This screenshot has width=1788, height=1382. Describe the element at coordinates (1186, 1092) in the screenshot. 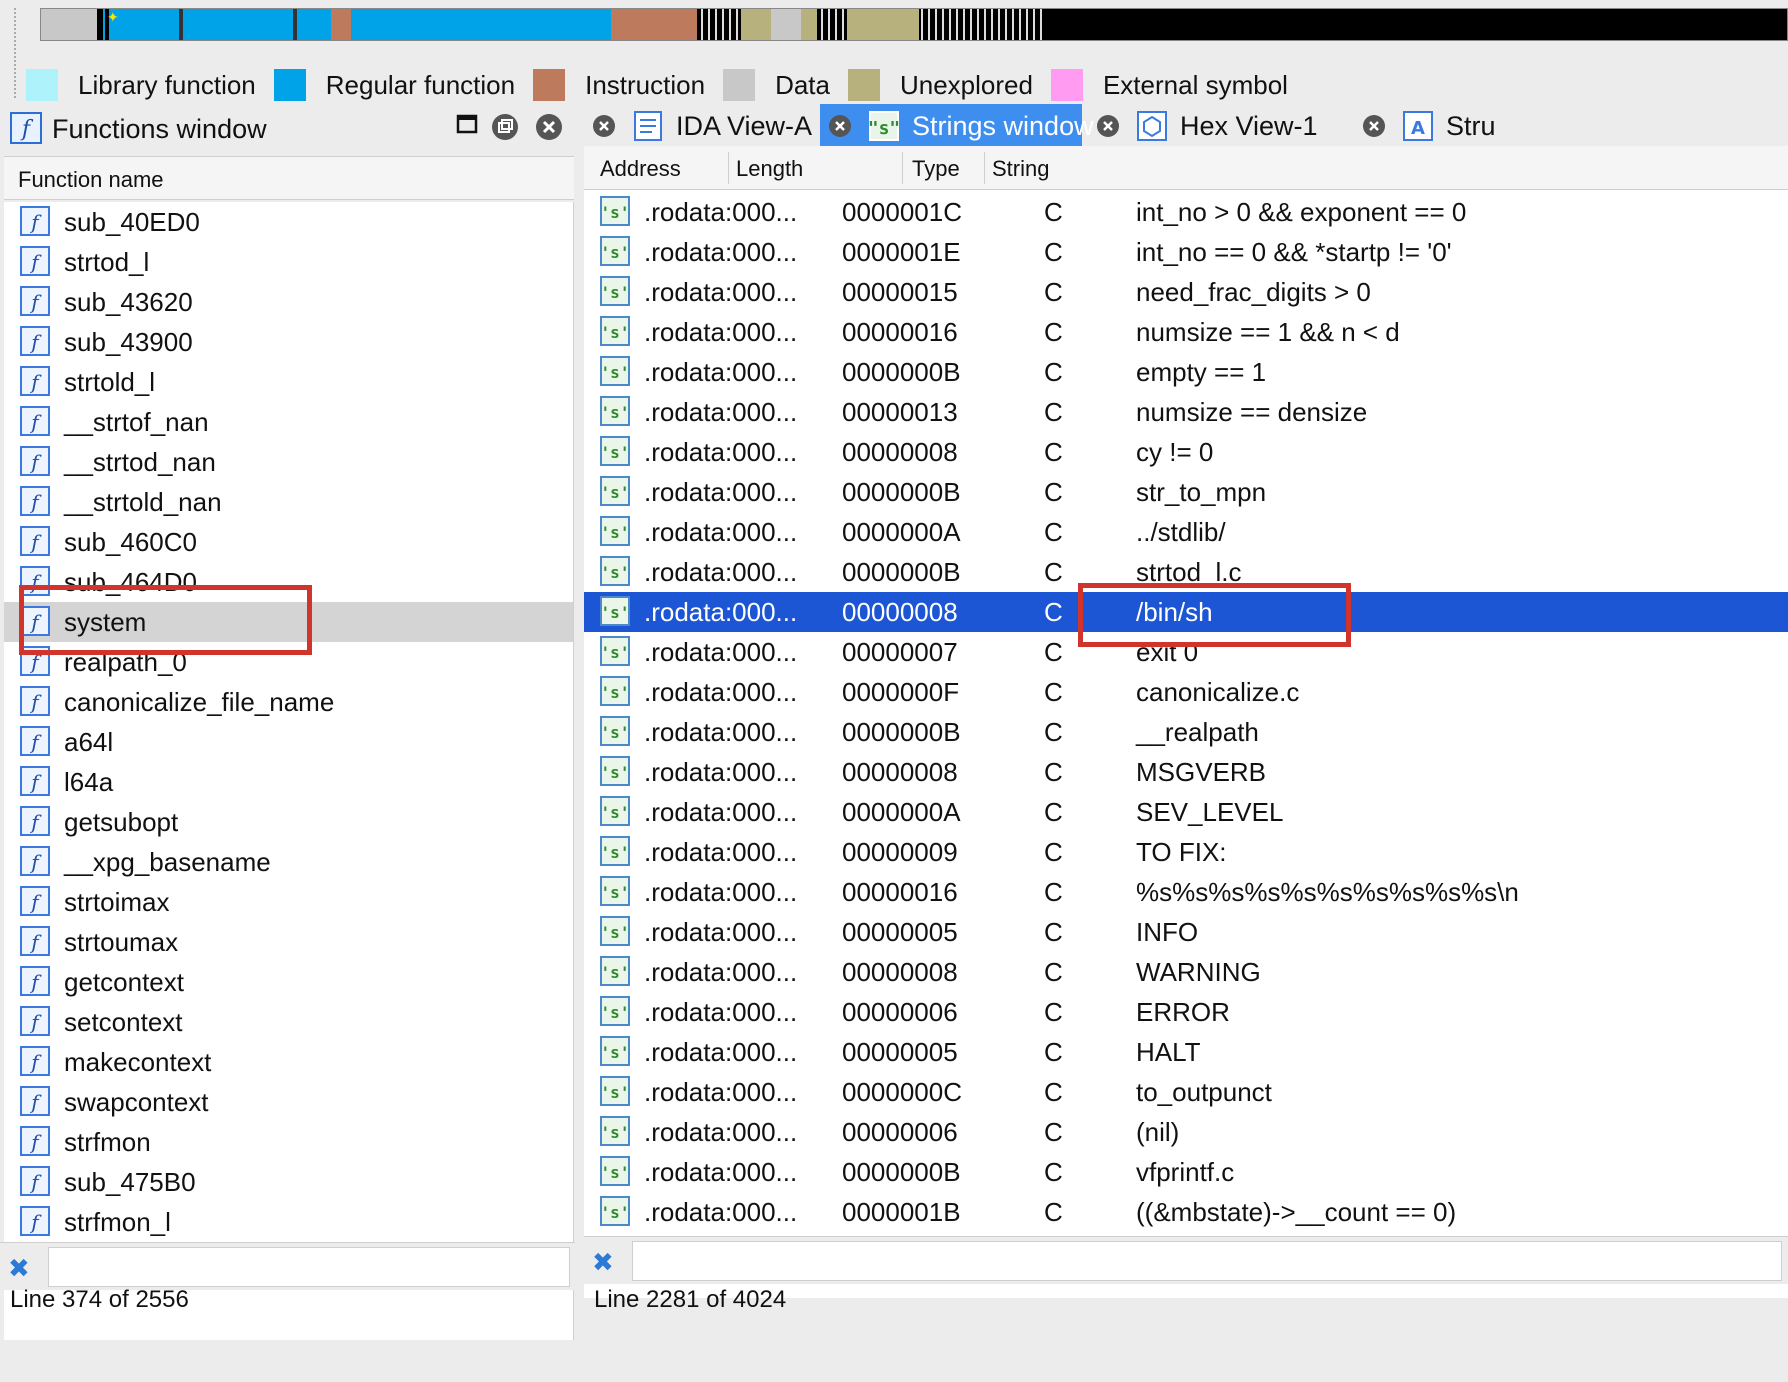

I see `string-row: 's' .rodata:000... 0000000C Cto_outpunct` at that location.